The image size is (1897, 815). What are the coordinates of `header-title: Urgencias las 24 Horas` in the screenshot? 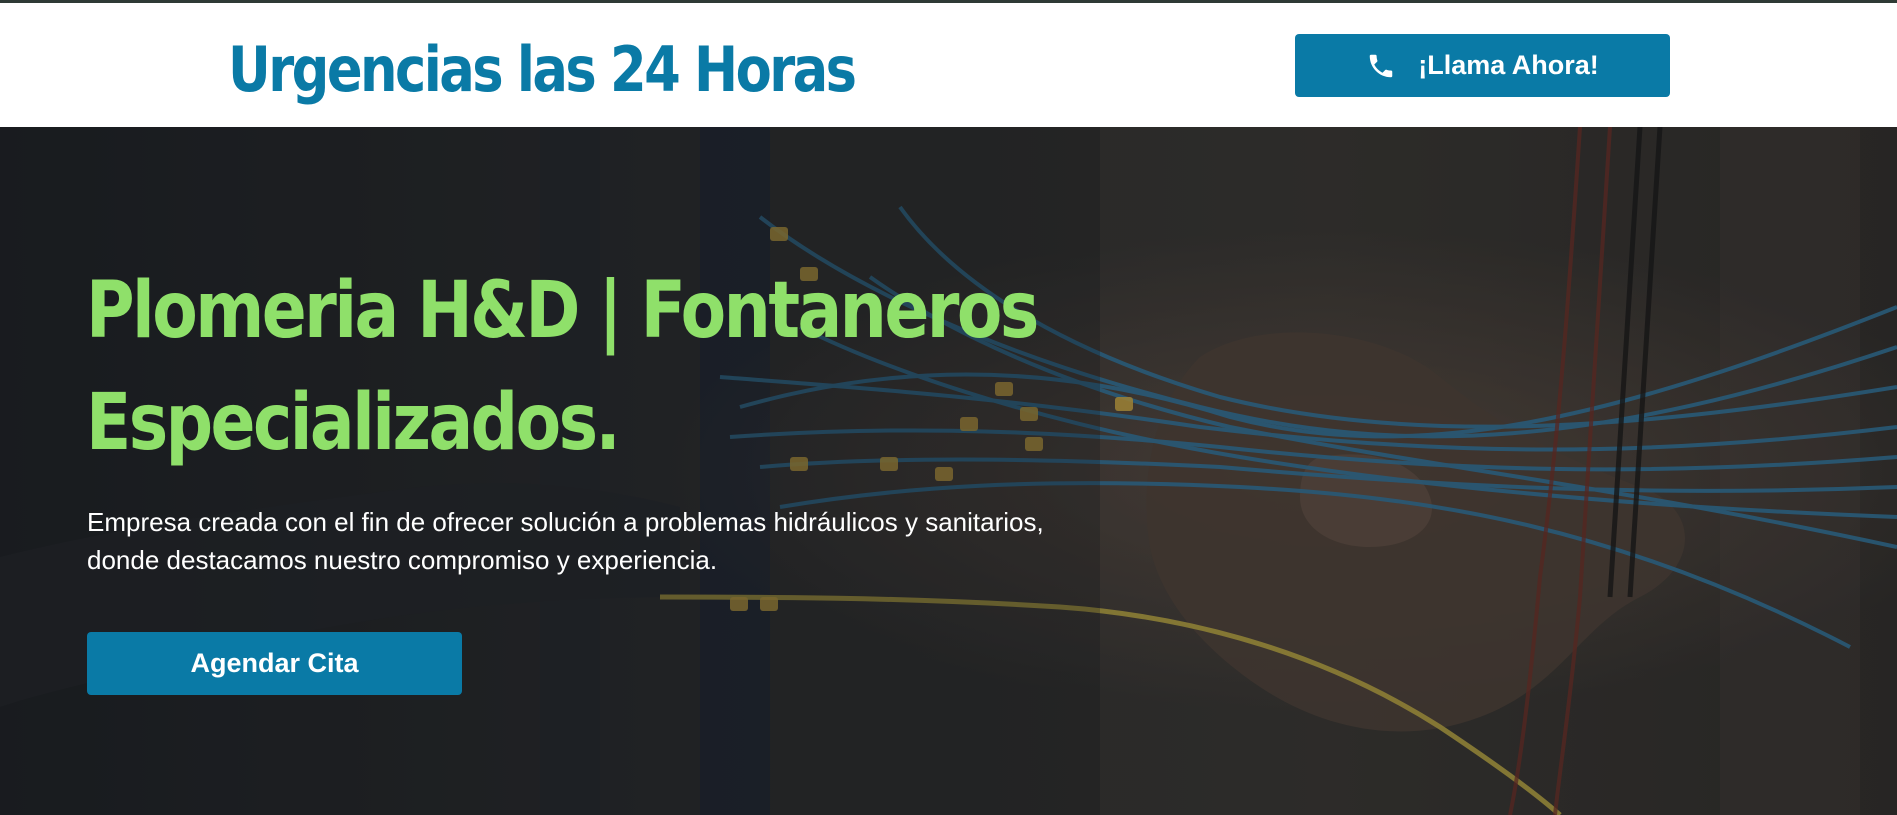 It's located at (542, 69).